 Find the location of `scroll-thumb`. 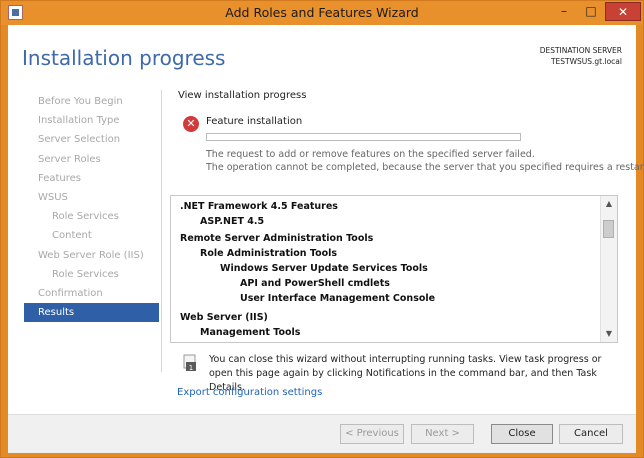

scroll-thumb is located at coordinates (608, 229).